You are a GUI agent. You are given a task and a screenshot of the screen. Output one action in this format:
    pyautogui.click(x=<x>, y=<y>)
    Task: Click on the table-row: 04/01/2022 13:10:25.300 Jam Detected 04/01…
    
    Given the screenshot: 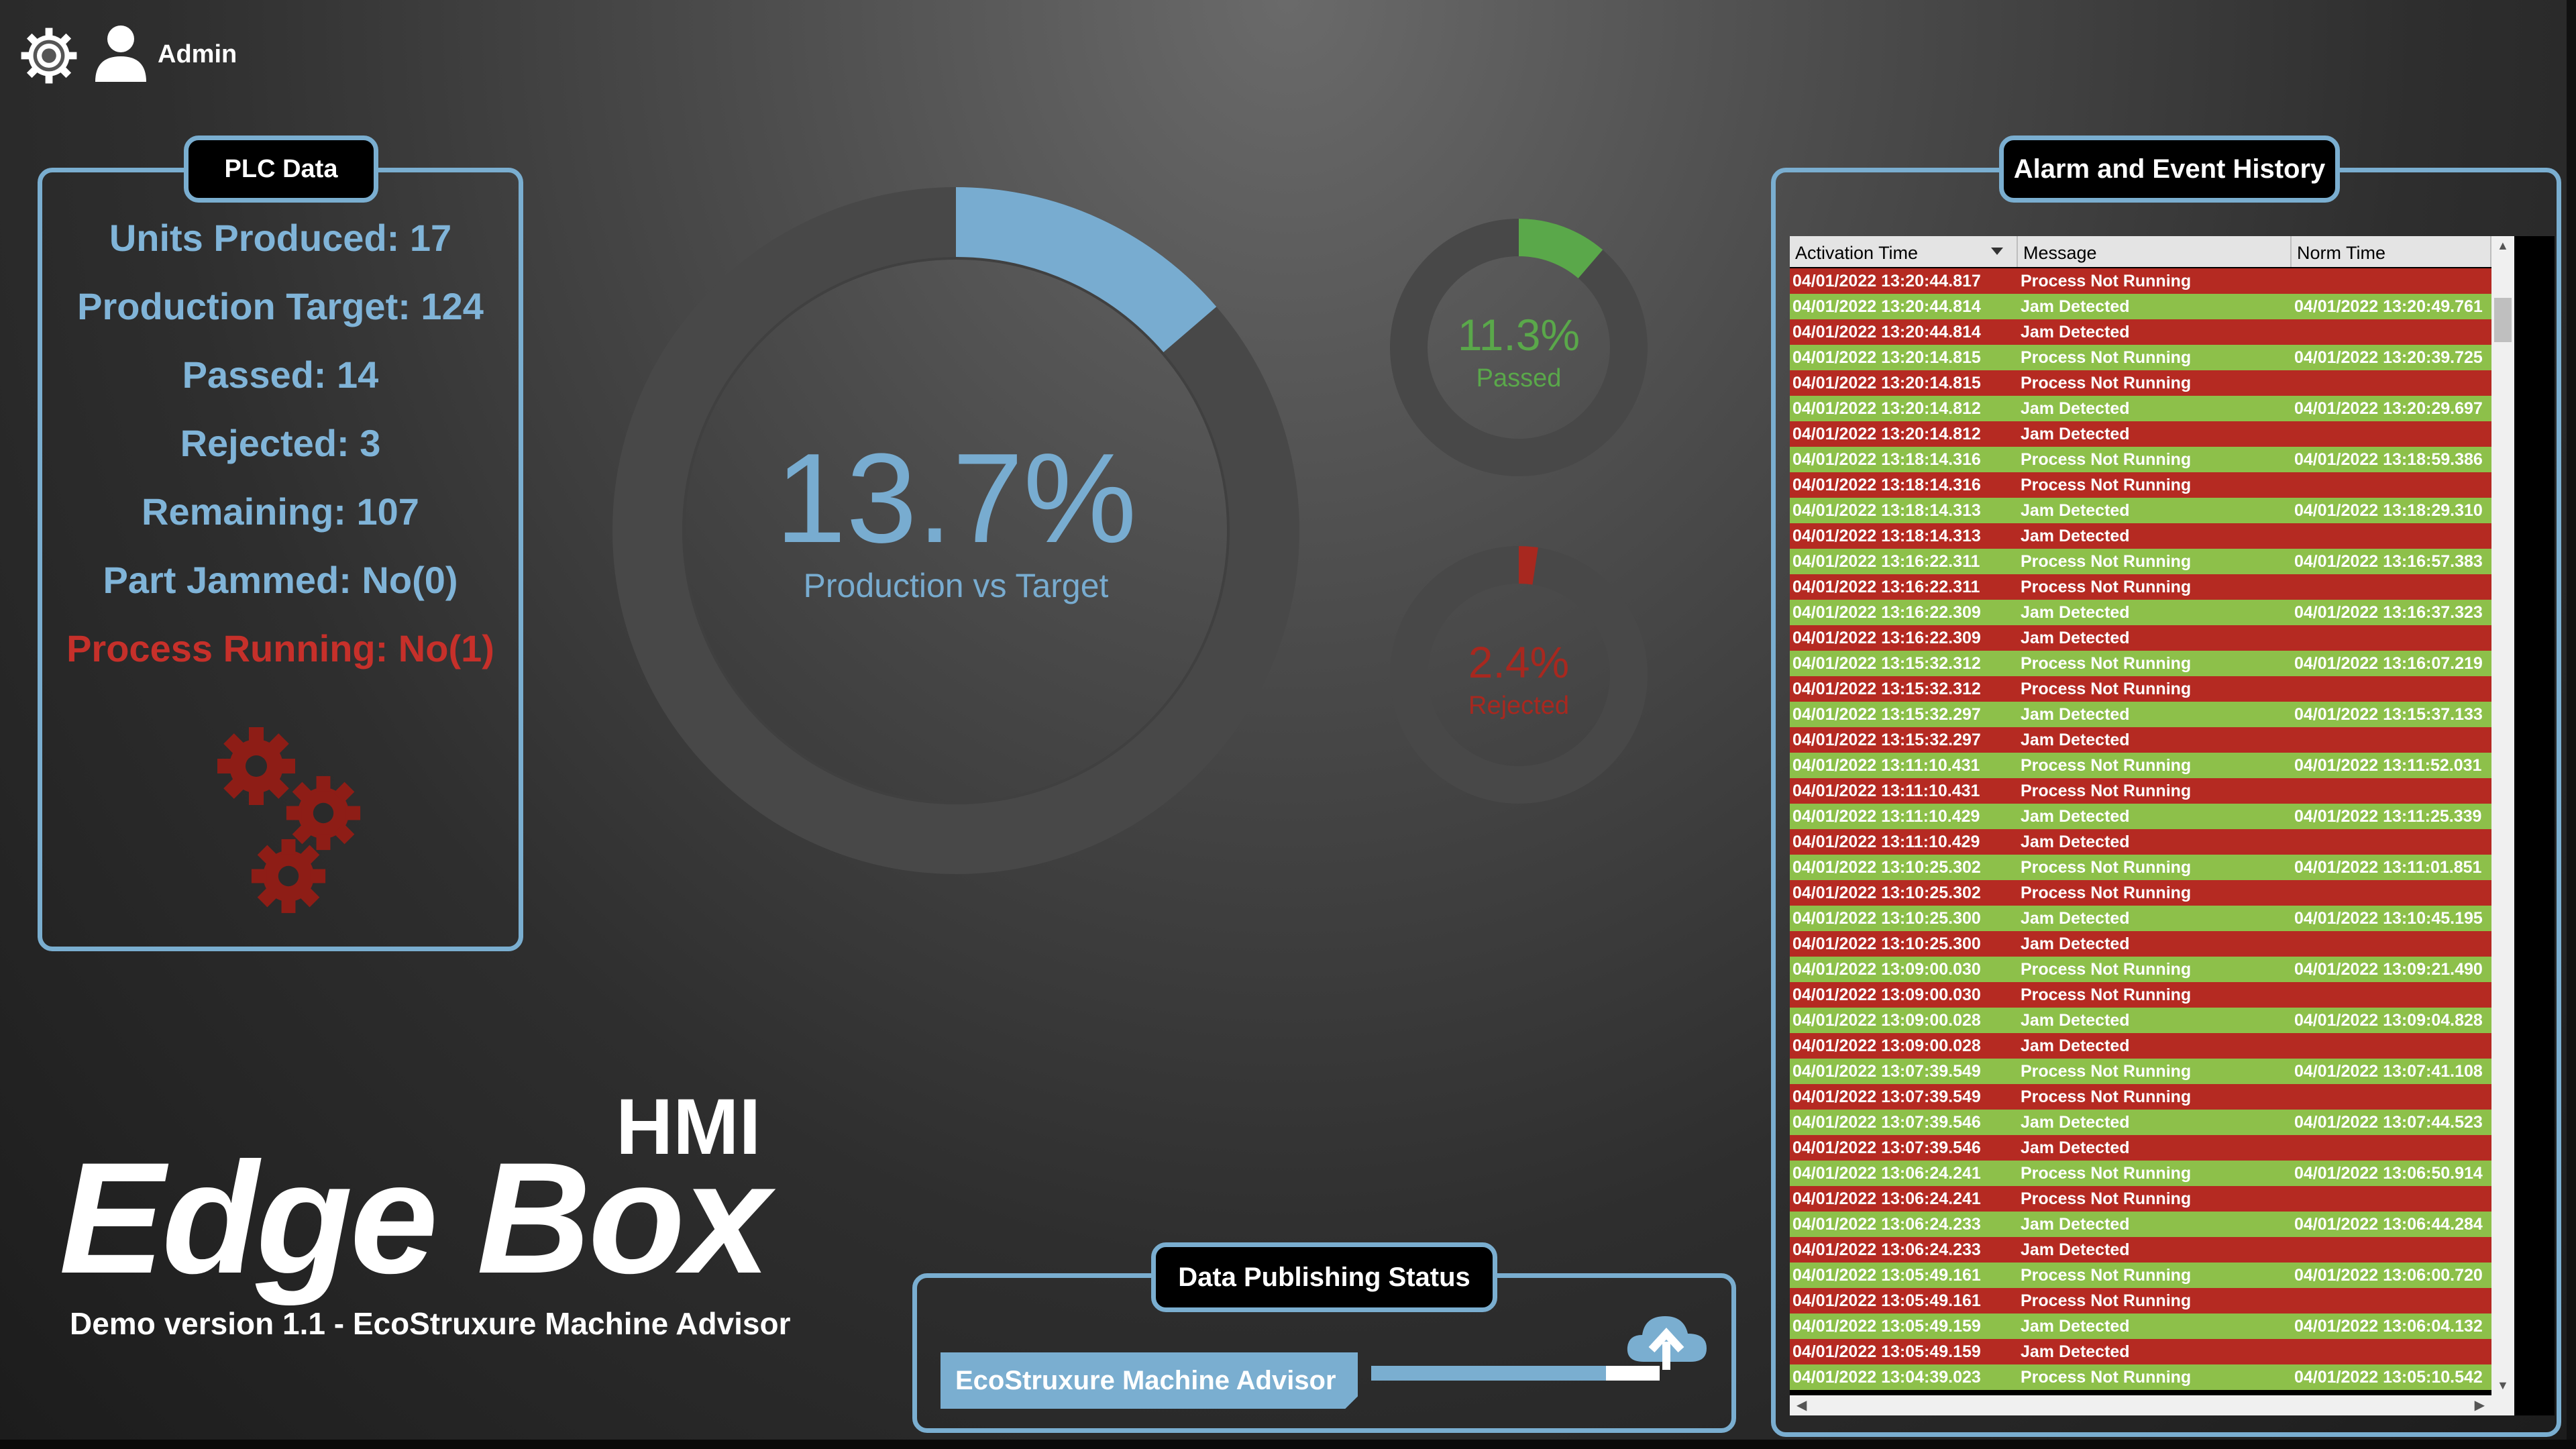 What is the action you would take?
    pyautogui.click(x=2140, y=918)
    